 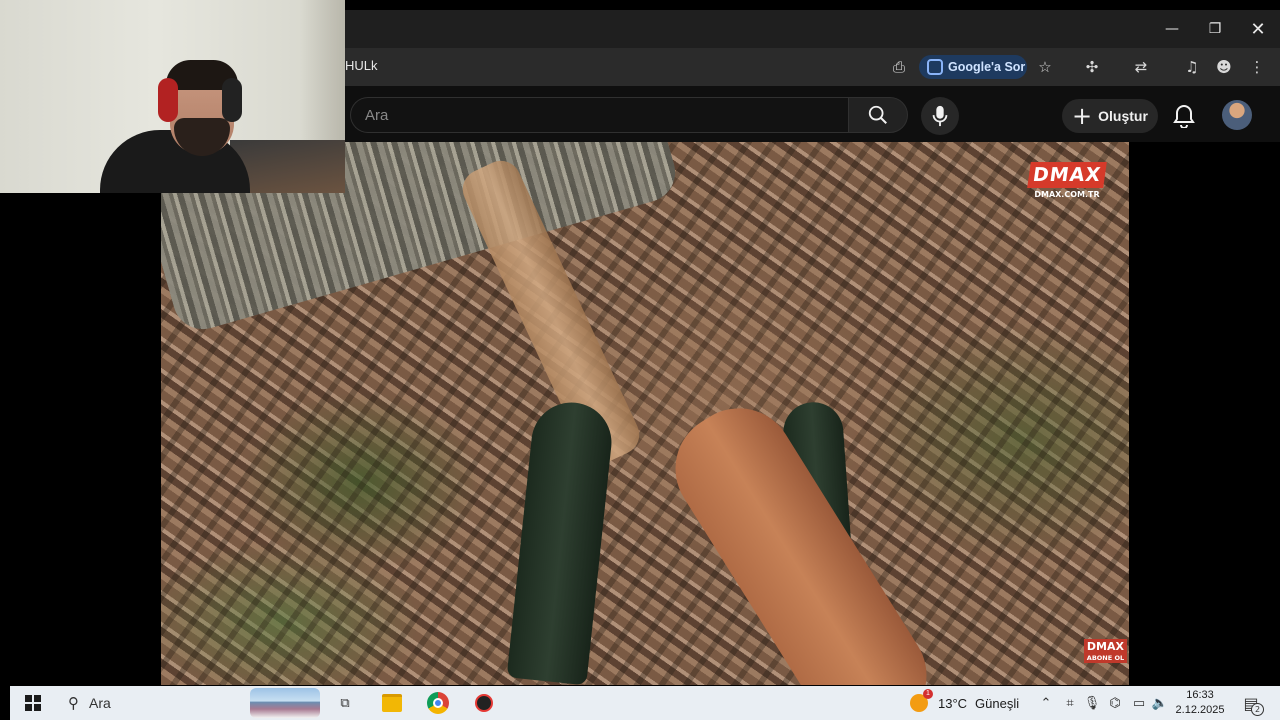 I want to click on close-icon: ✕, so click(x=1258, y=29).